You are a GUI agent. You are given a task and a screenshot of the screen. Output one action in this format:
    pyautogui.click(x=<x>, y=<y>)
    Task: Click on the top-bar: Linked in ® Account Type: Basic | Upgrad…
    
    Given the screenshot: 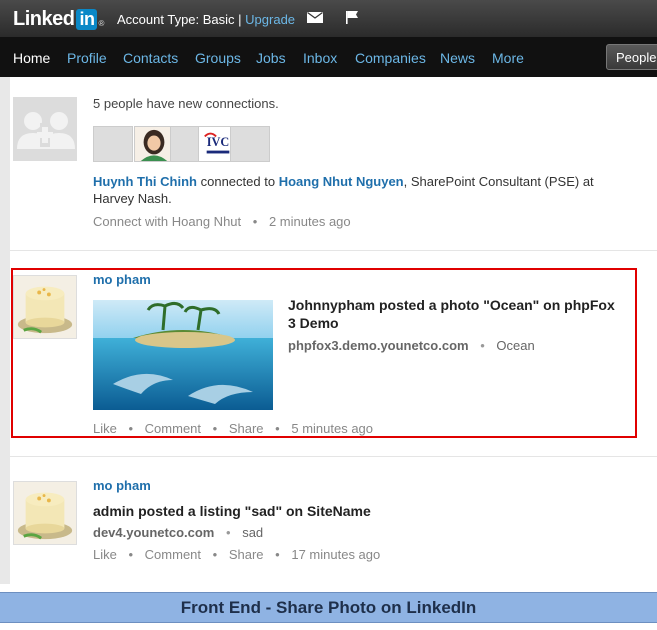 What is the action you would take?
    pyautogui.click(x=328, y=18)
    